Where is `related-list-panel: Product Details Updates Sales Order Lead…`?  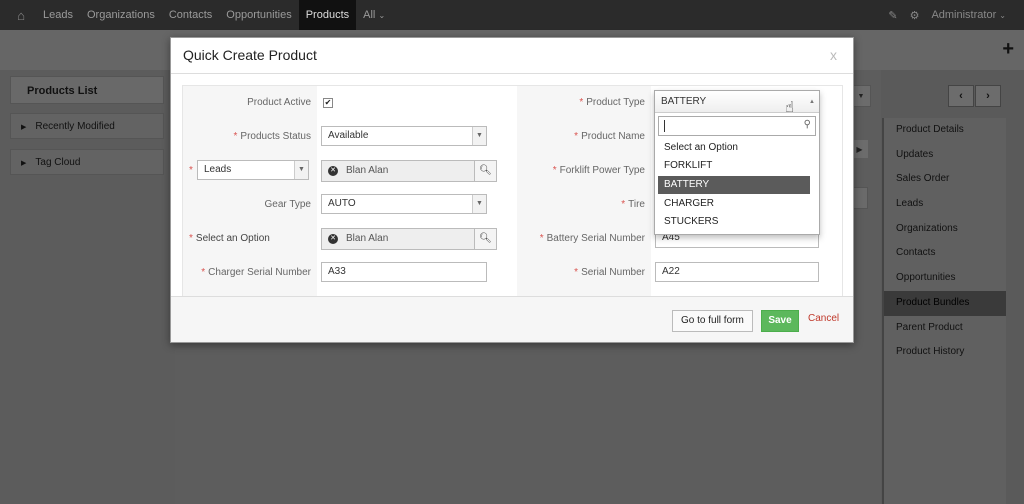 related-list-panel: Product Details Updates Sales Order Lead… is located at coordinates (944, 311).